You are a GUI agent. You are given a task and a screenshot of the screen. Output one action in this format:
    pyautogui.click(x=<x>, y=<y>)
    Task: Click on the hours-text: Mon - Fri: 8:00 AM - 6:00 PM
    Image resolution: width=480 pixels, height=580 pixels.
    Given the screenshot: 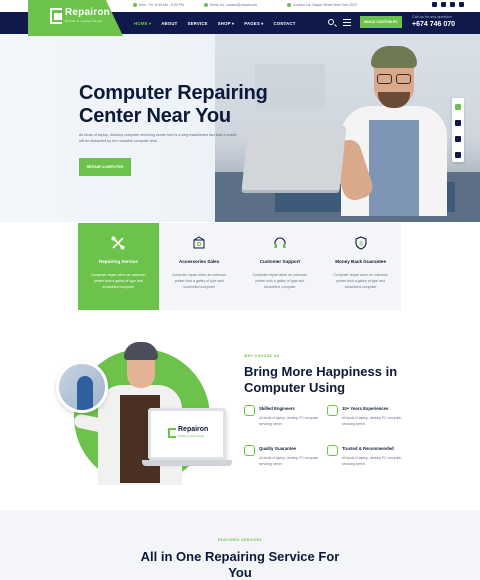 What is the action you would take?
    pyautogui.click(x=161, y=5)
    